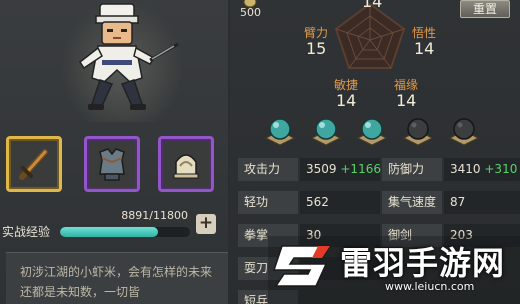  What do you see at coordinates (370, 35) in the screenshot?
I see `attribute-radar` at bounding box center [370, 35].